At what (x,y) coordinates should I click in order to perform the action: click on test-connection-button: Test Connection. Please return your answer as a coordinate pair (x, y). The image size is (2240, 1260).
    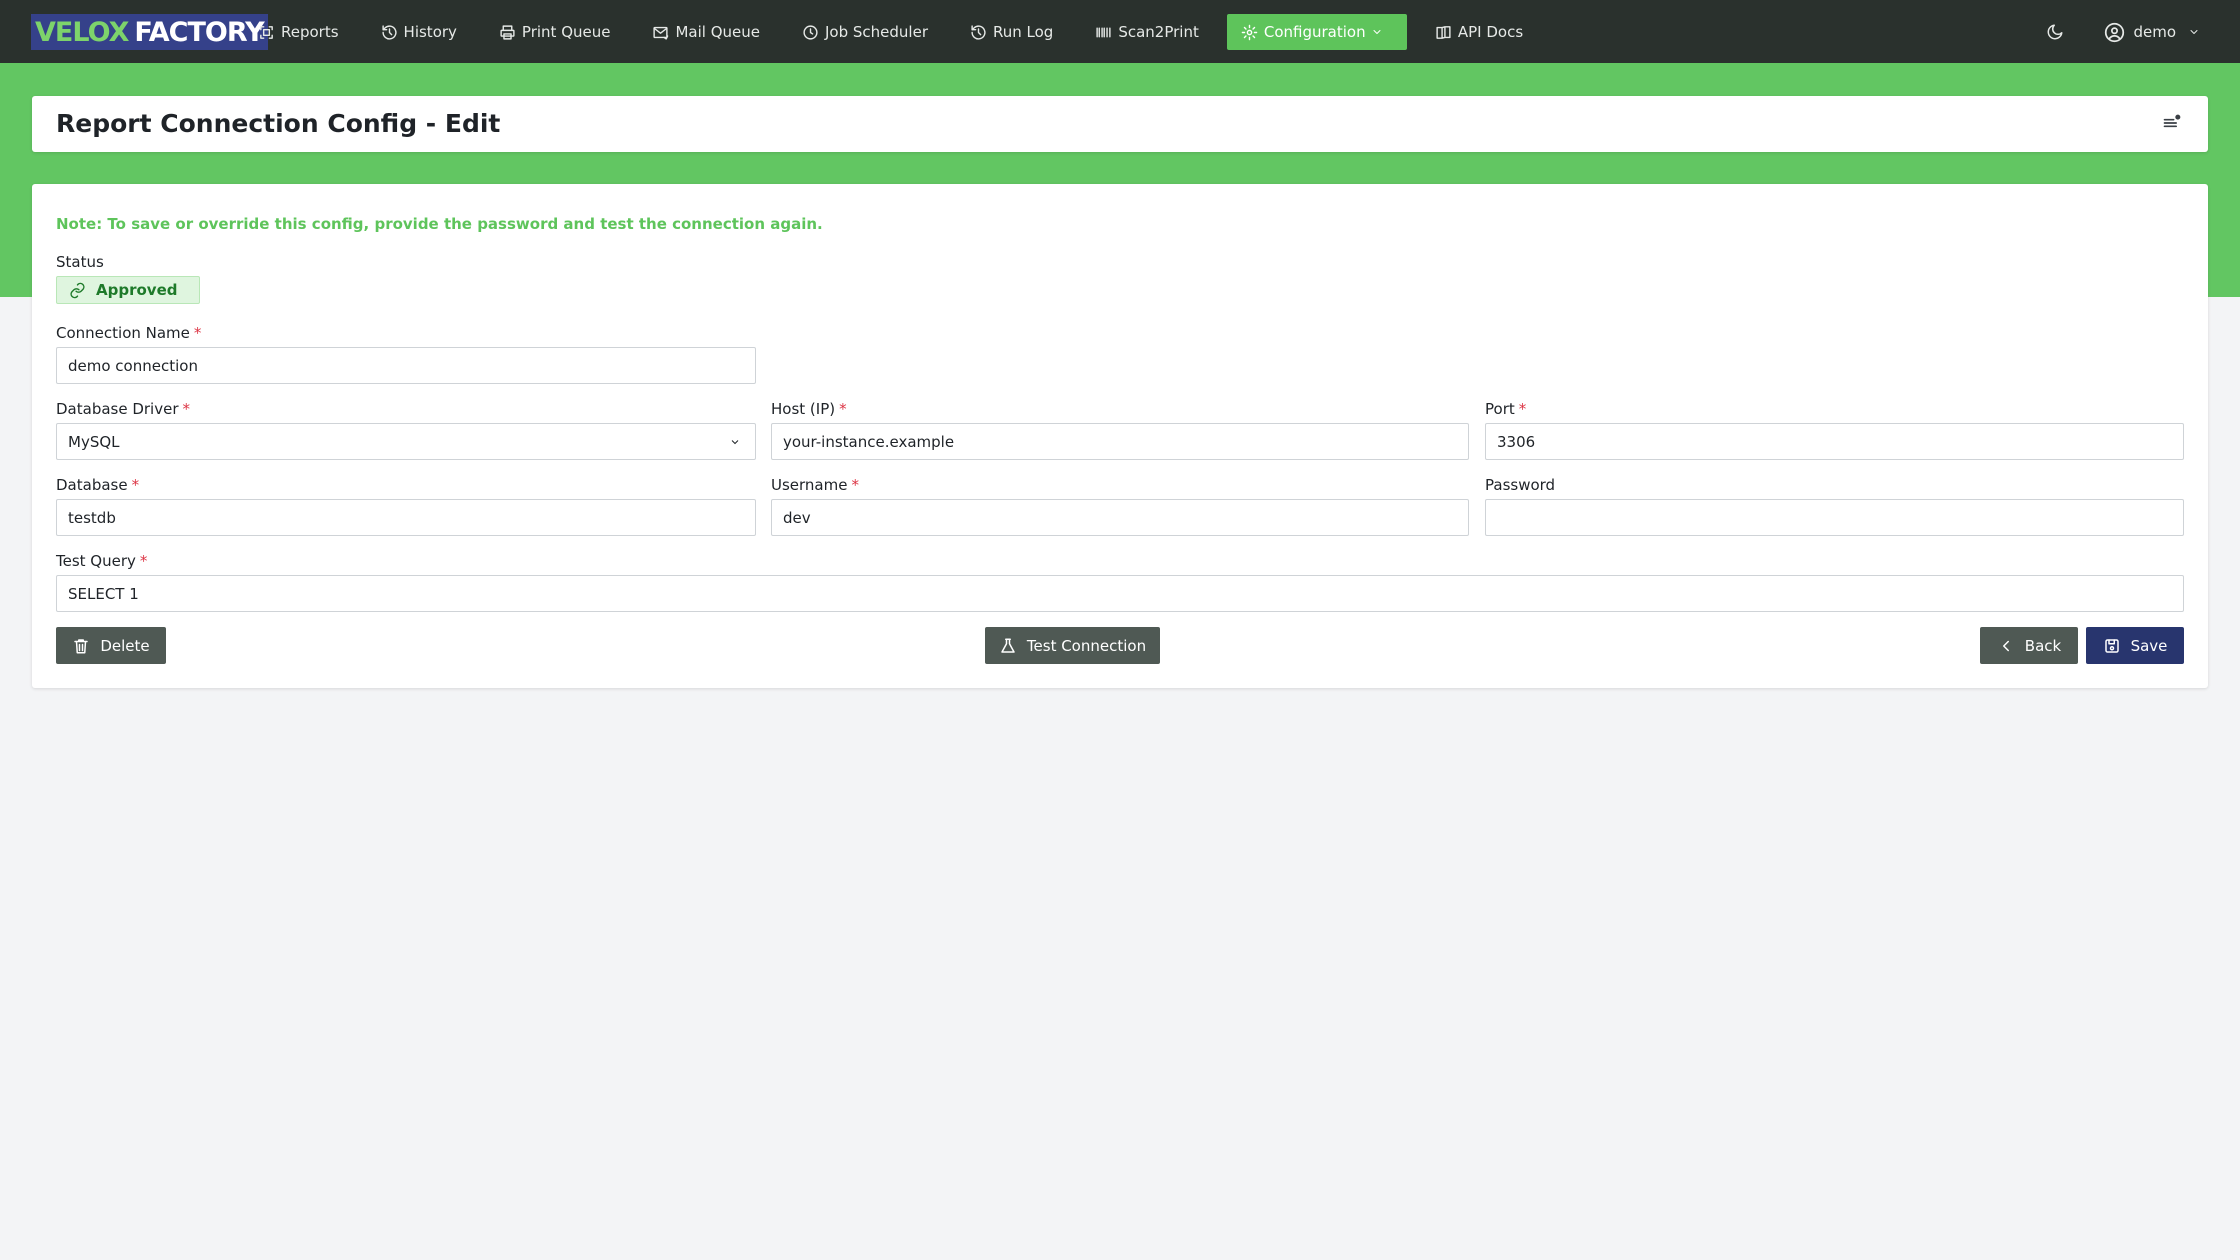
    Looking at the image, I should click on (1072, 645).